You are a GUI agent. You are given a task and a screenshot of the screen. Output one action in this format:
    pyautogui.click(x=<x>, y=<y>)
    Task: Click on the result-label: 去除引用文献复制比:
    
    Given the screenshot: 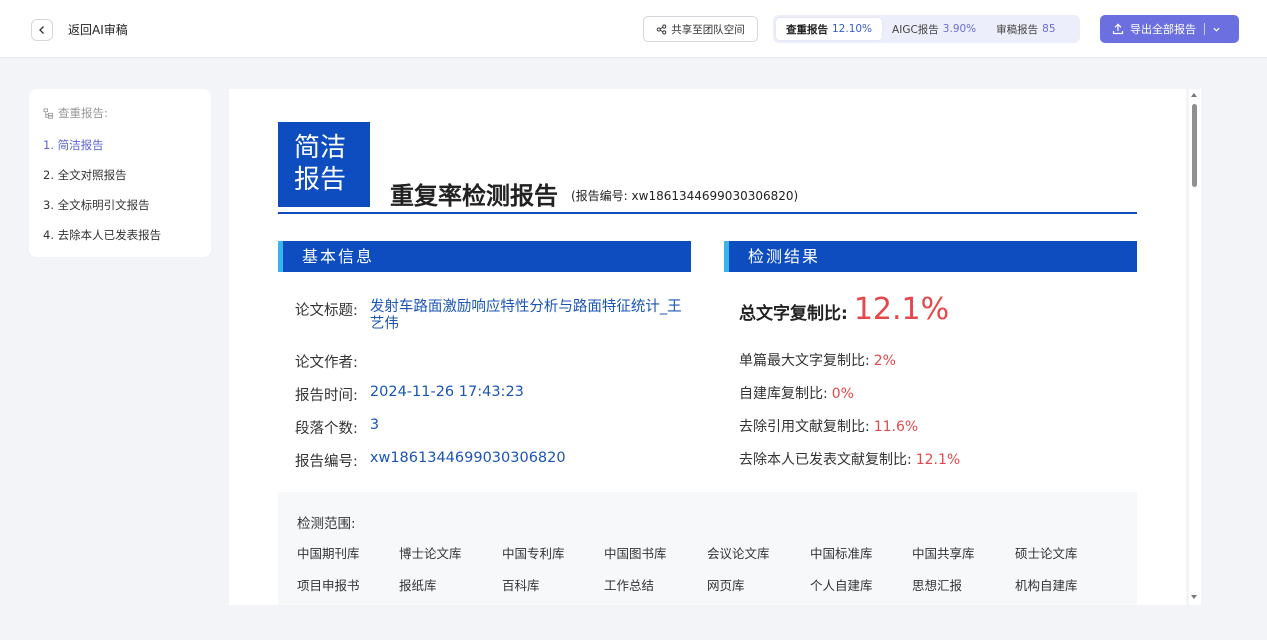 What is the action you would take?
    pyautogui.click(x=804, y=427)
    